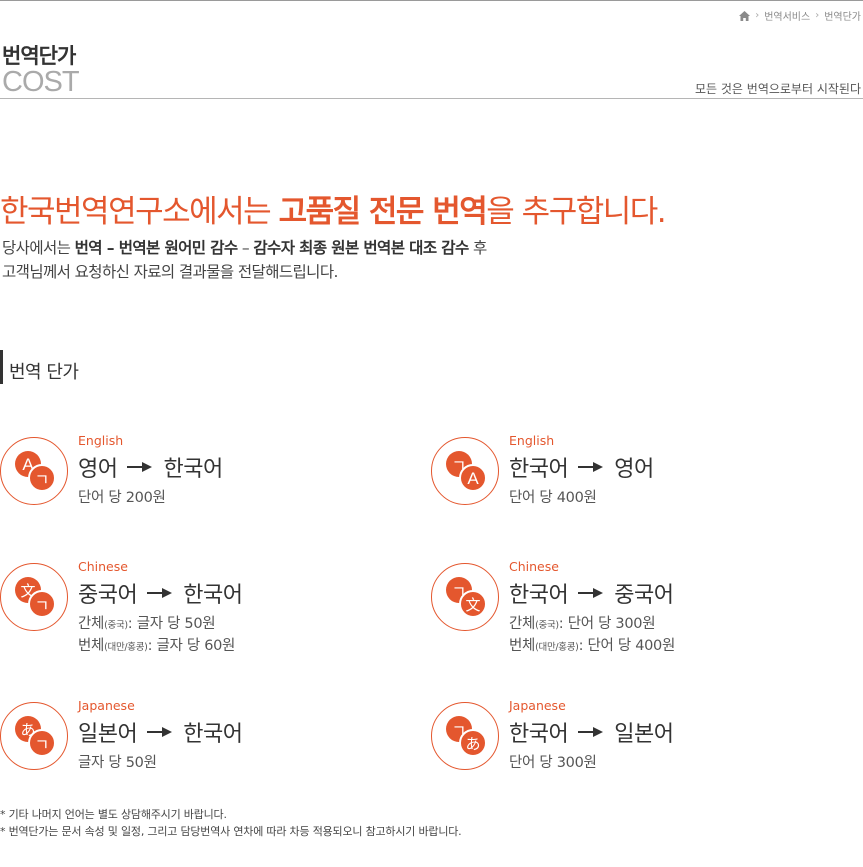 Image resolution: width=863 pixels, height=867 pixels. I want to click on target-language: 중국어, so click(644, 595).